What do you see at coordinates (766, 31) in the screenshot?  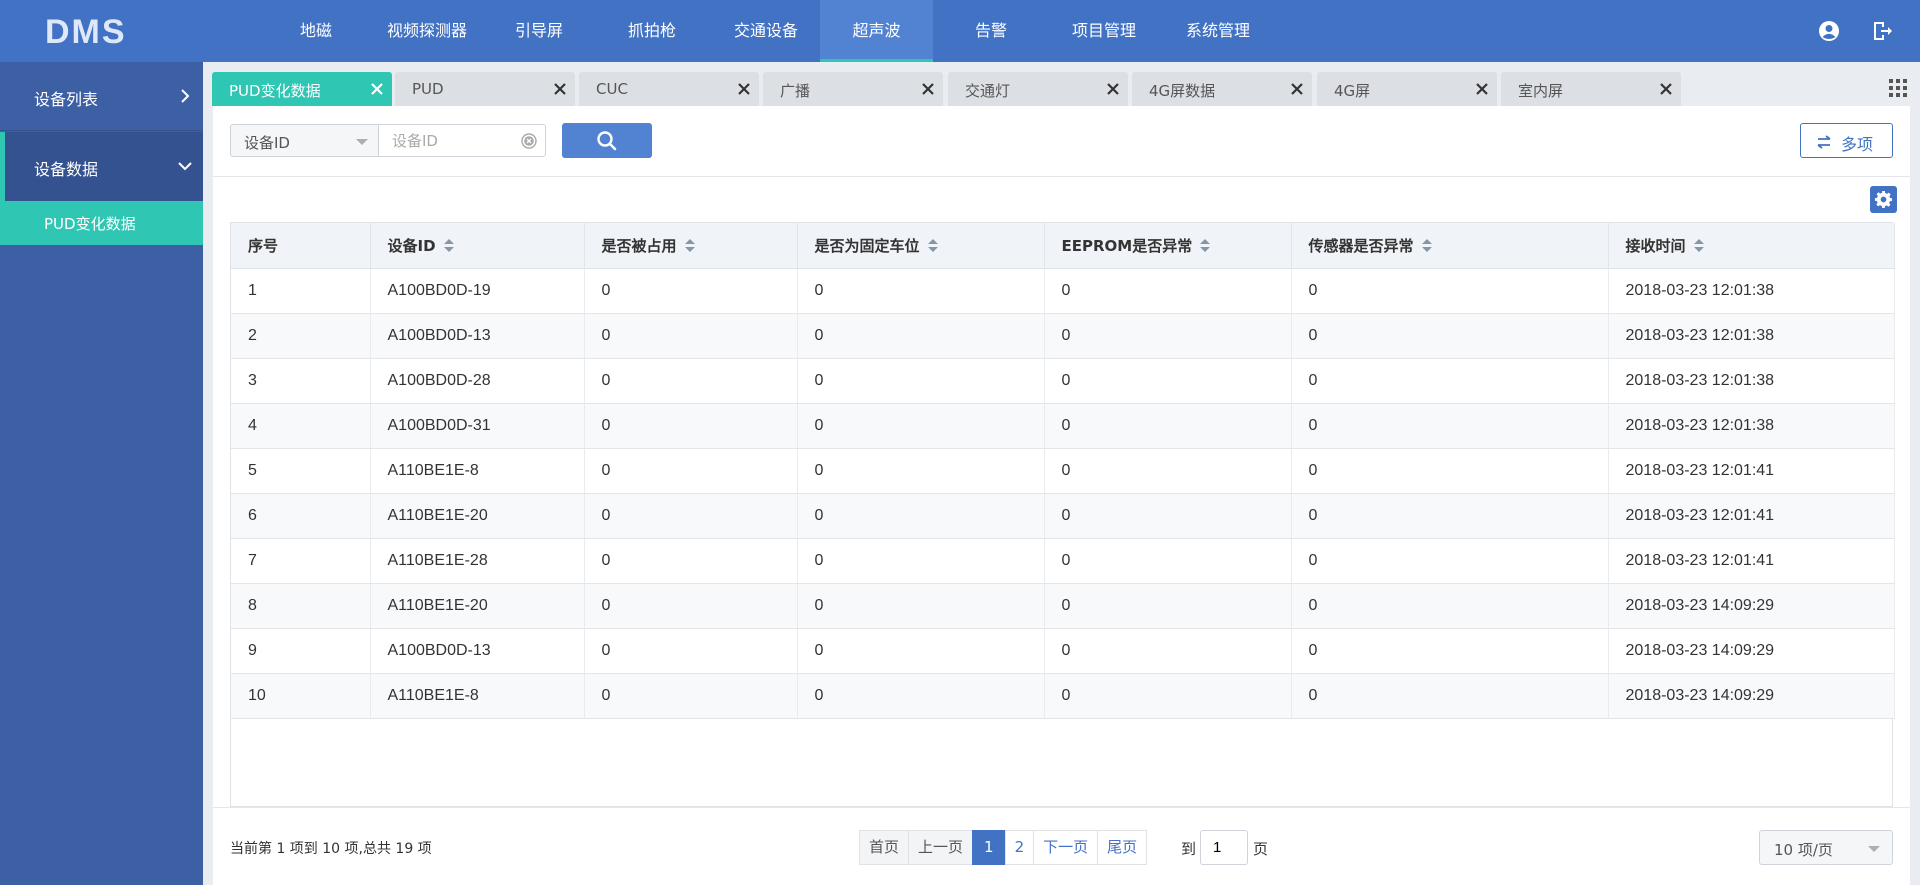 I see `nav-item-traffic-device: 交通设备` at bounding box center [766, 31].